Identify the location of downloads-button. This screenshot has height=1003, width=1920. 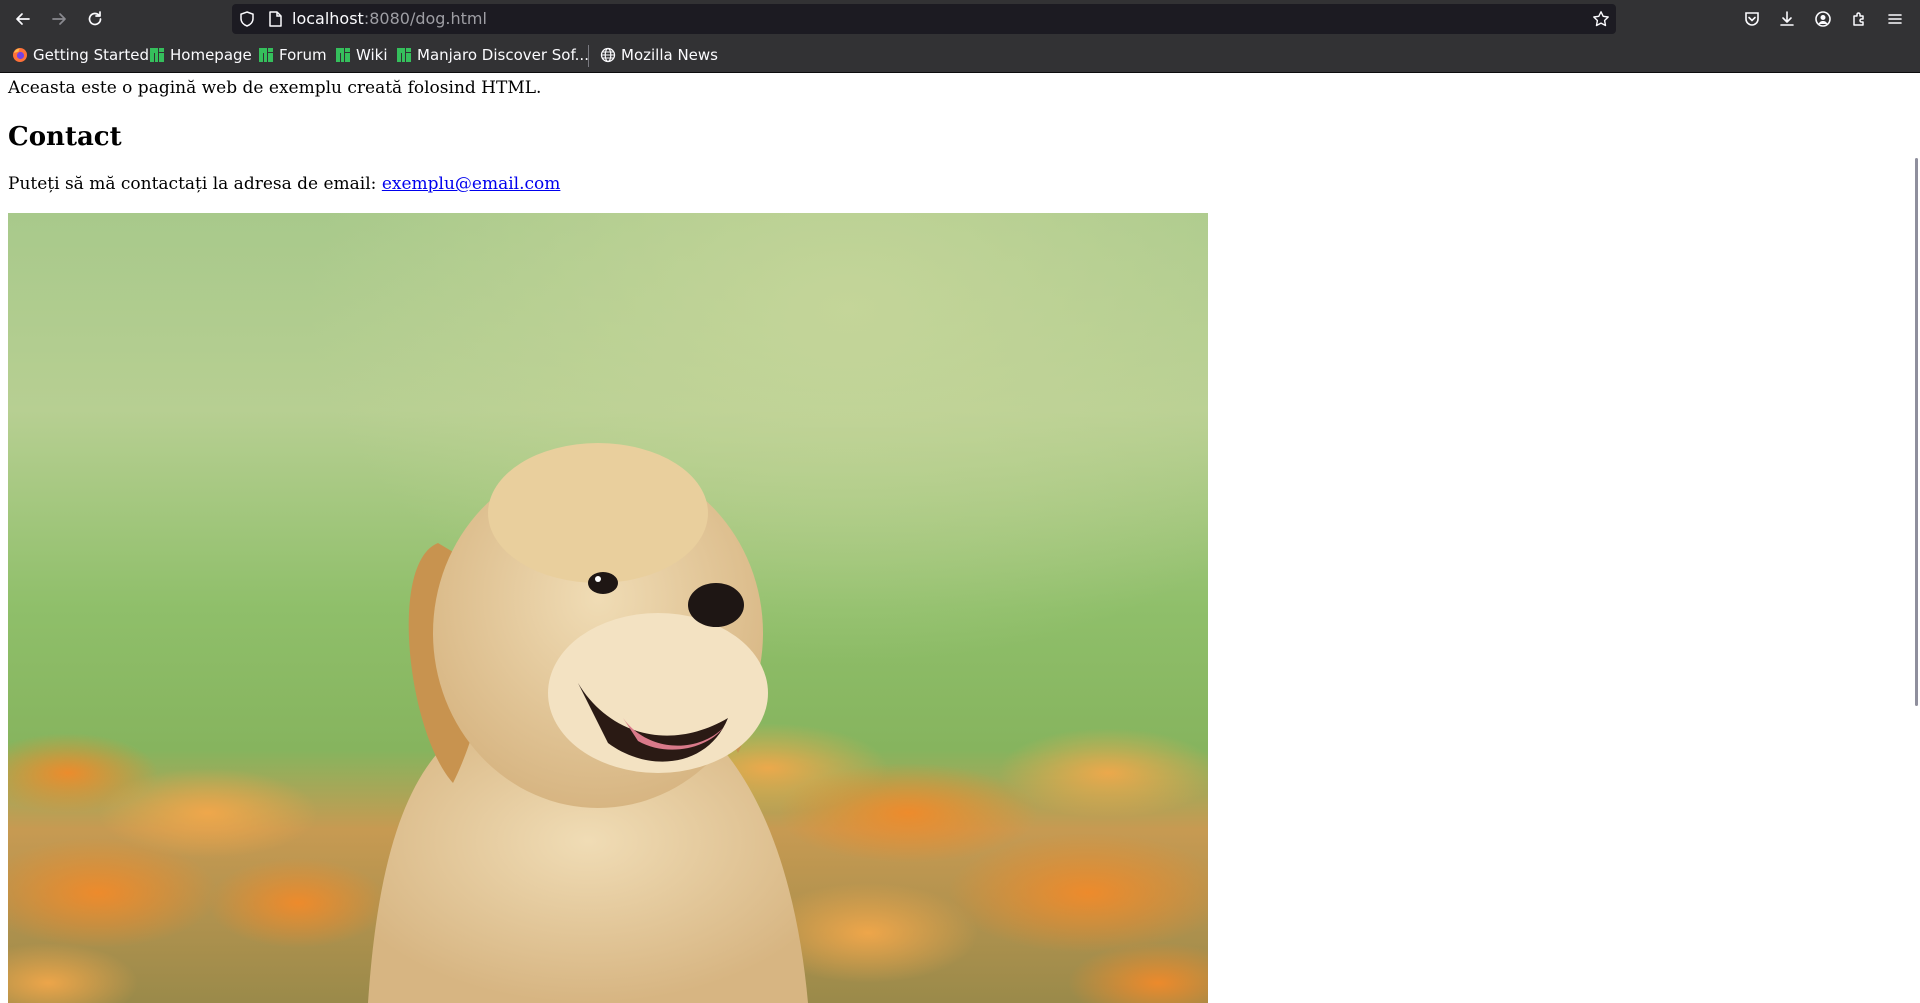
(1787, 19).